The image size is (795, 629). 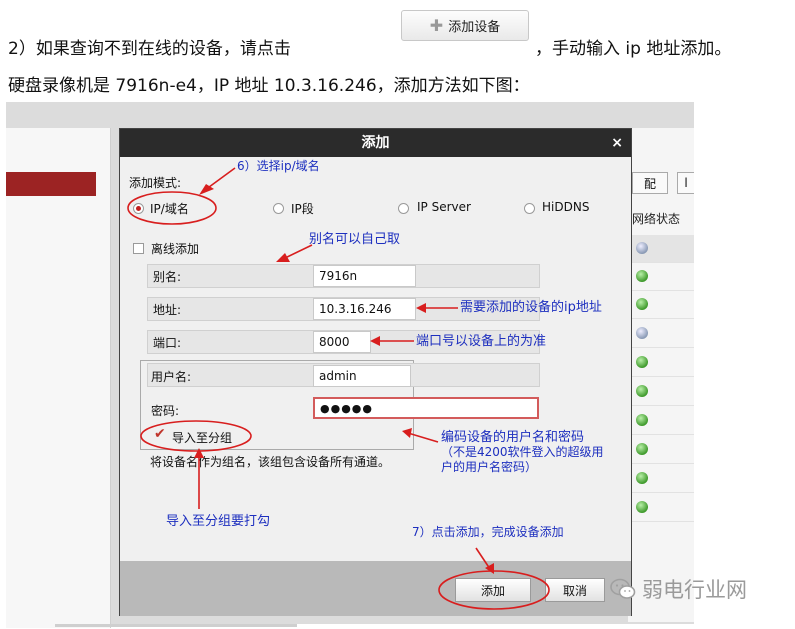 I want to click on arrow-add-button, so click(x=483, y=558).